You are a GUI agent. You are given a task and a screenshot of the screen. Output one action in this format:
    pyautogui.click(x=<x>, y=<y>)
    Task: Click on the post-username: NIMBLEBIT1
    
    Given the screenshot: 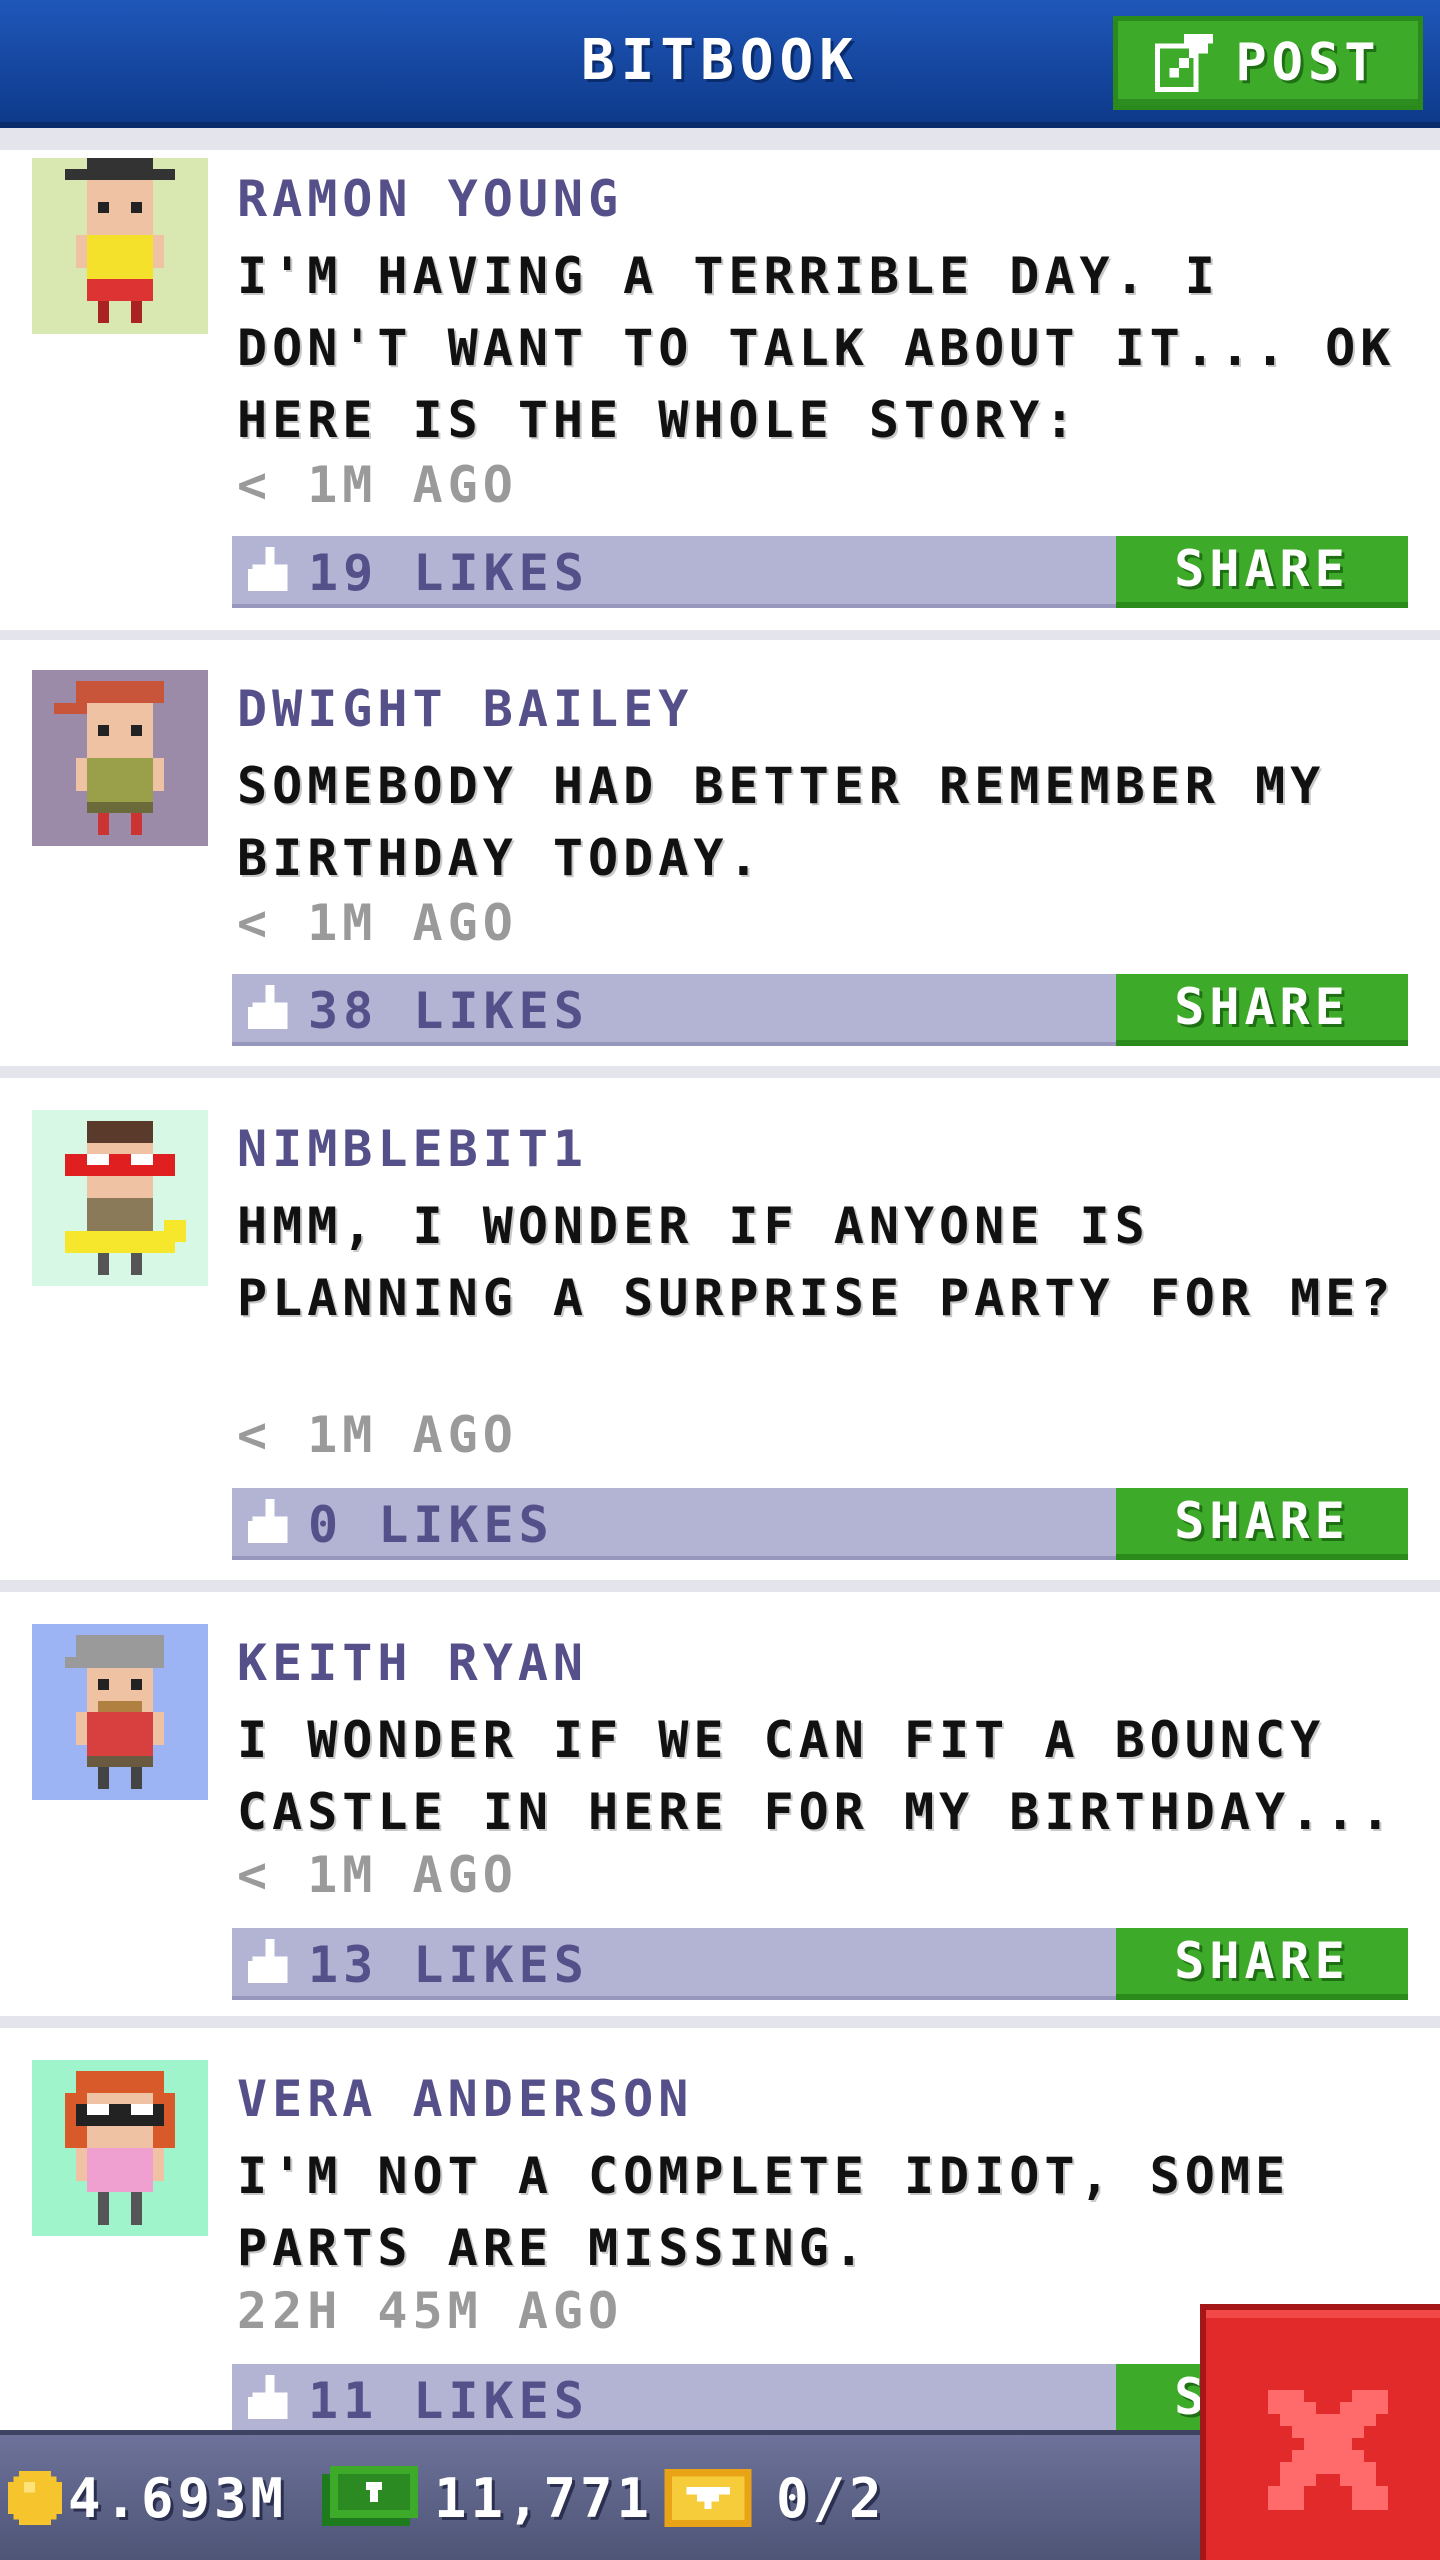 What is the action you would take?
    pyautogui.click(x=412, y=1149)
    